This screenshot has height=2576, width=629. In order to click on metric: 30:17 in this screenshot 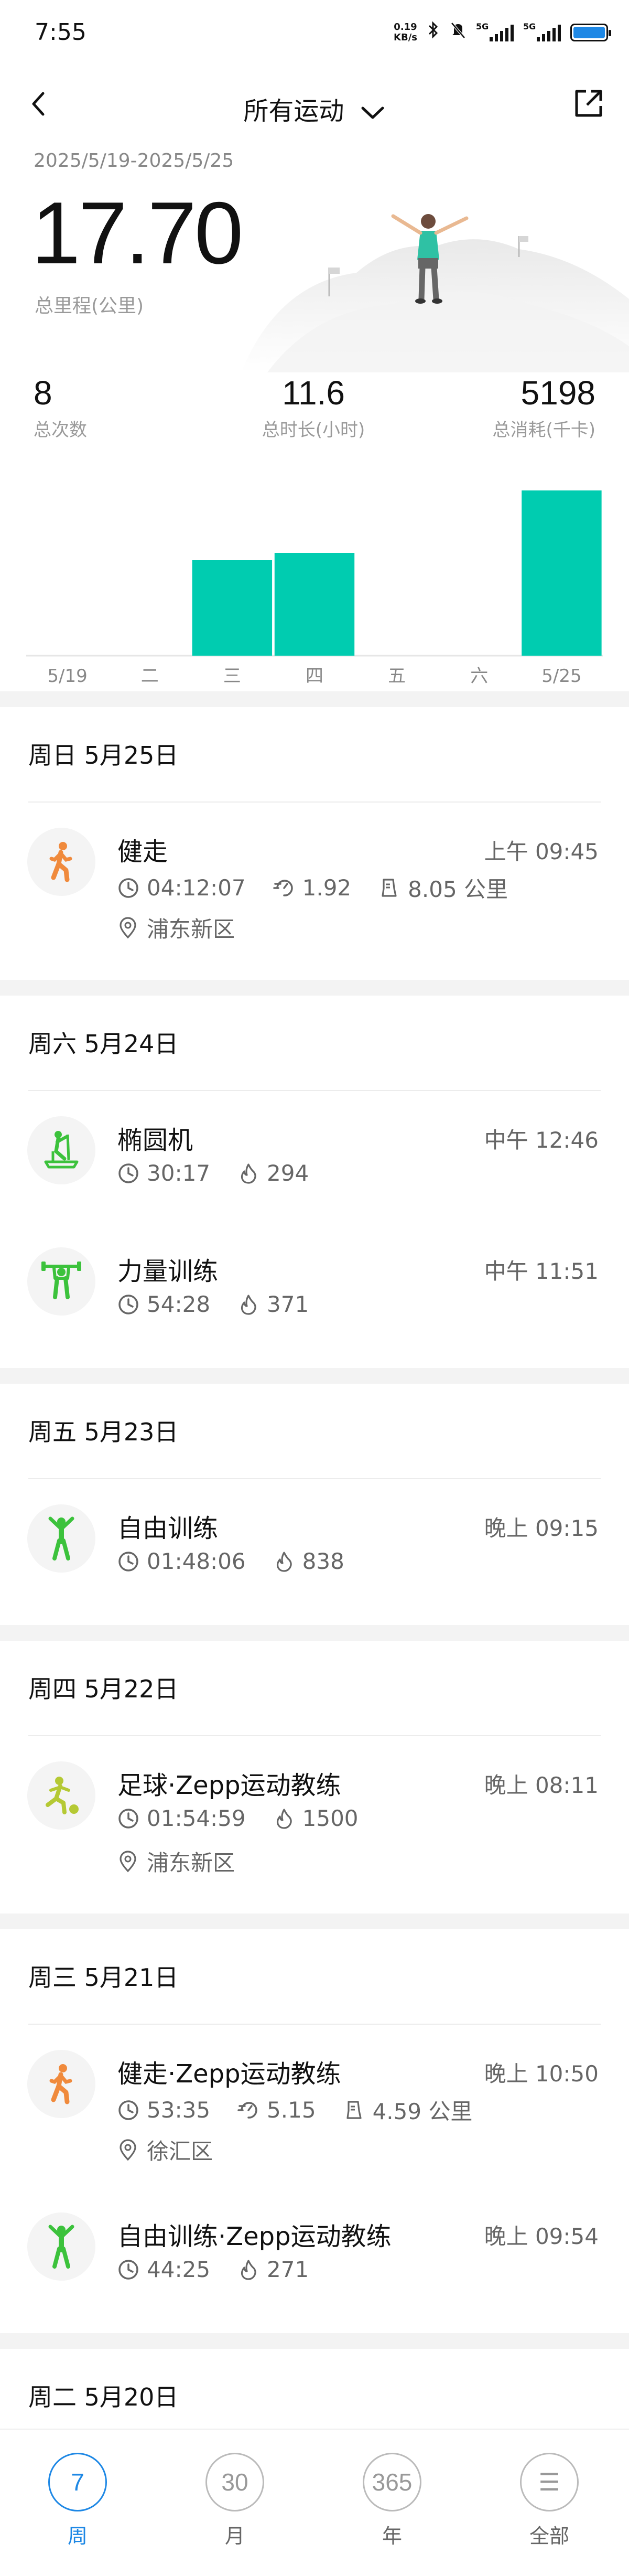, I will do `click(163, 1173)`.